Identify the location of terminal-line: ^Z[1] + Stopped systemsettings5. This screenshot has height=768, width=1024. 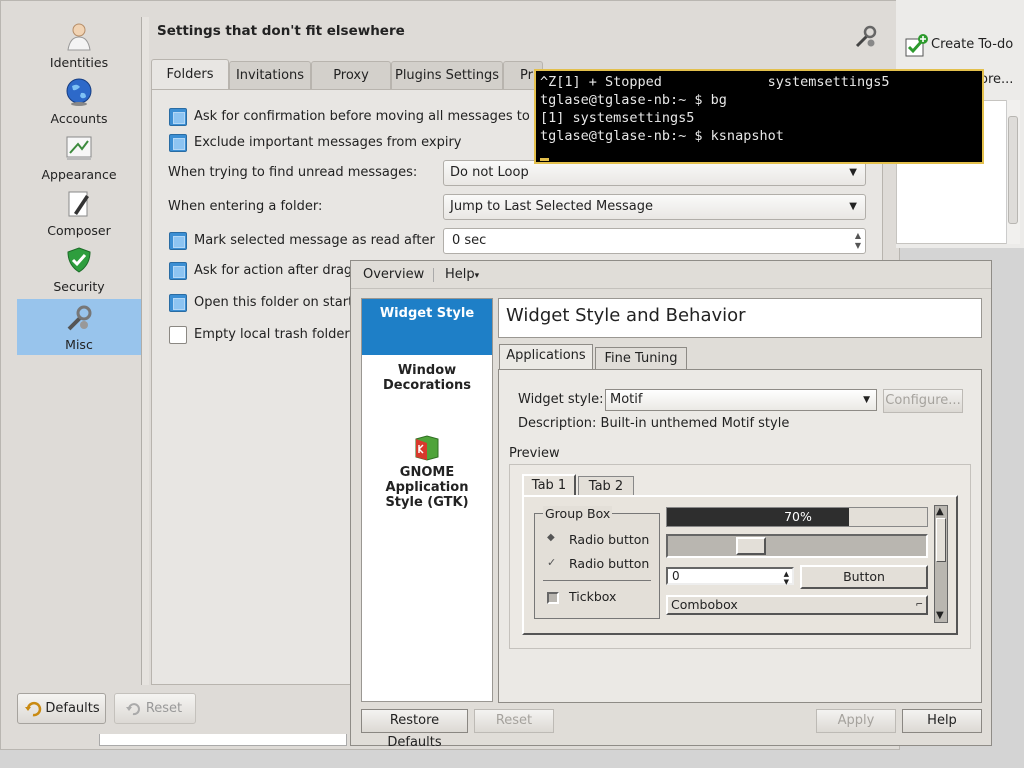
(715, 82).